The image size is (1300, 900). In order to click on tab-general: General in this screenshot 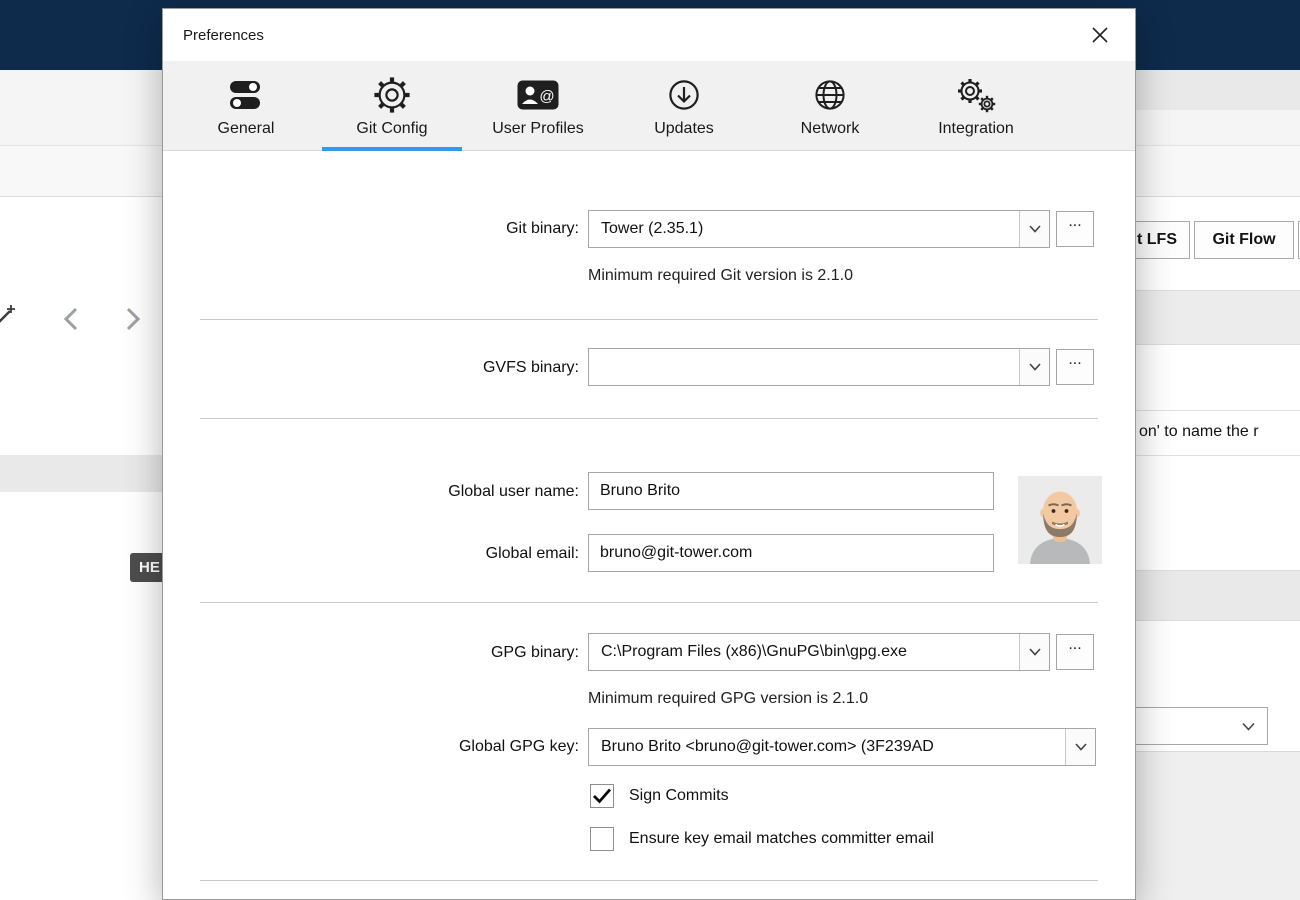, I will do `click(246, 105)`.